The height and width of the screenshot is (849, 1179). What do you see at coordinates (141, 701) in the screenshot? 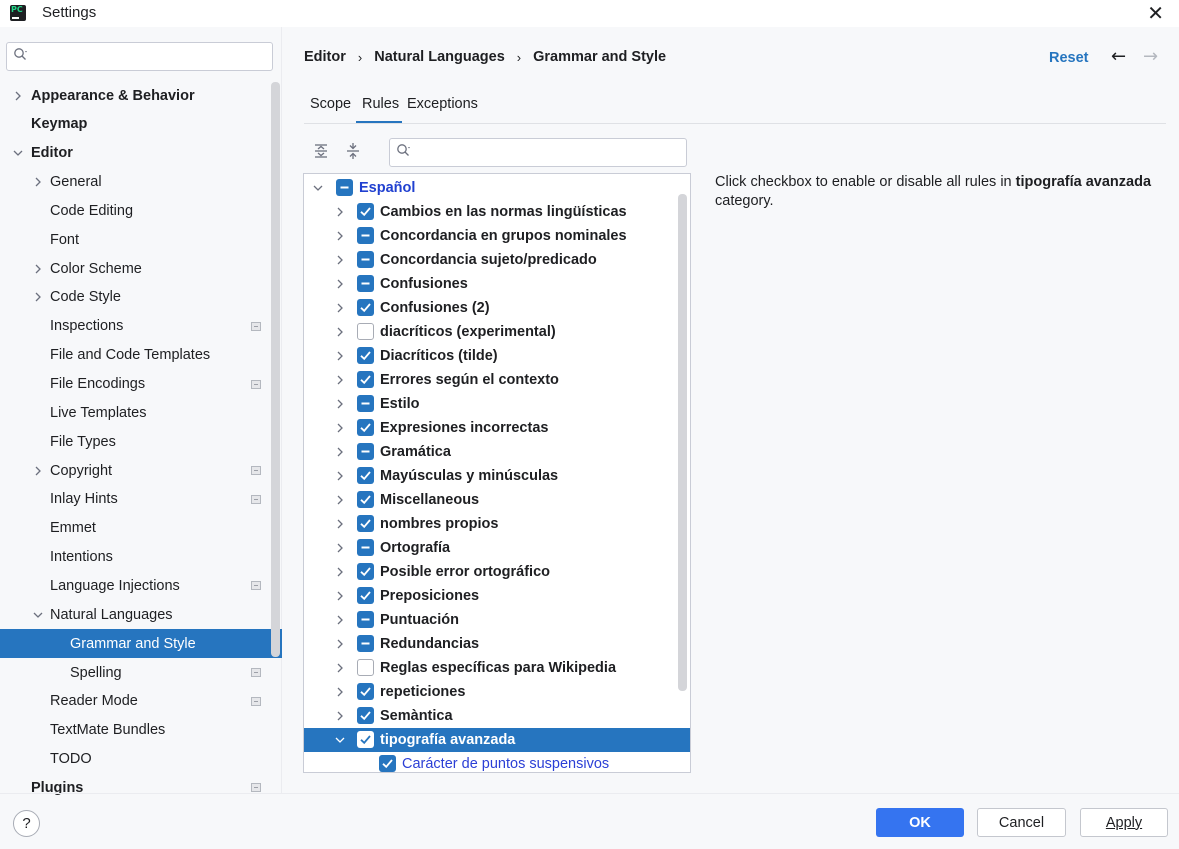
I see `sidebar-item-reader-mode: Reader Mode` at bounding box center [141, 701].